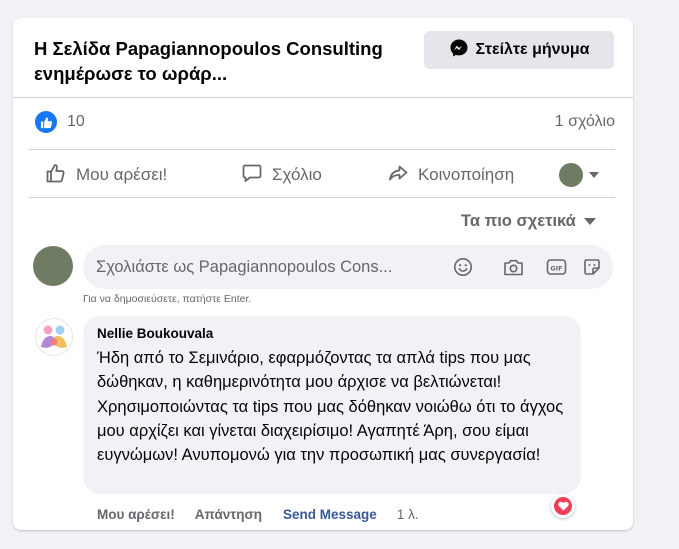 This screenshot has height=549, width=679. I want to click on like-count: 10, so click(76, 122).